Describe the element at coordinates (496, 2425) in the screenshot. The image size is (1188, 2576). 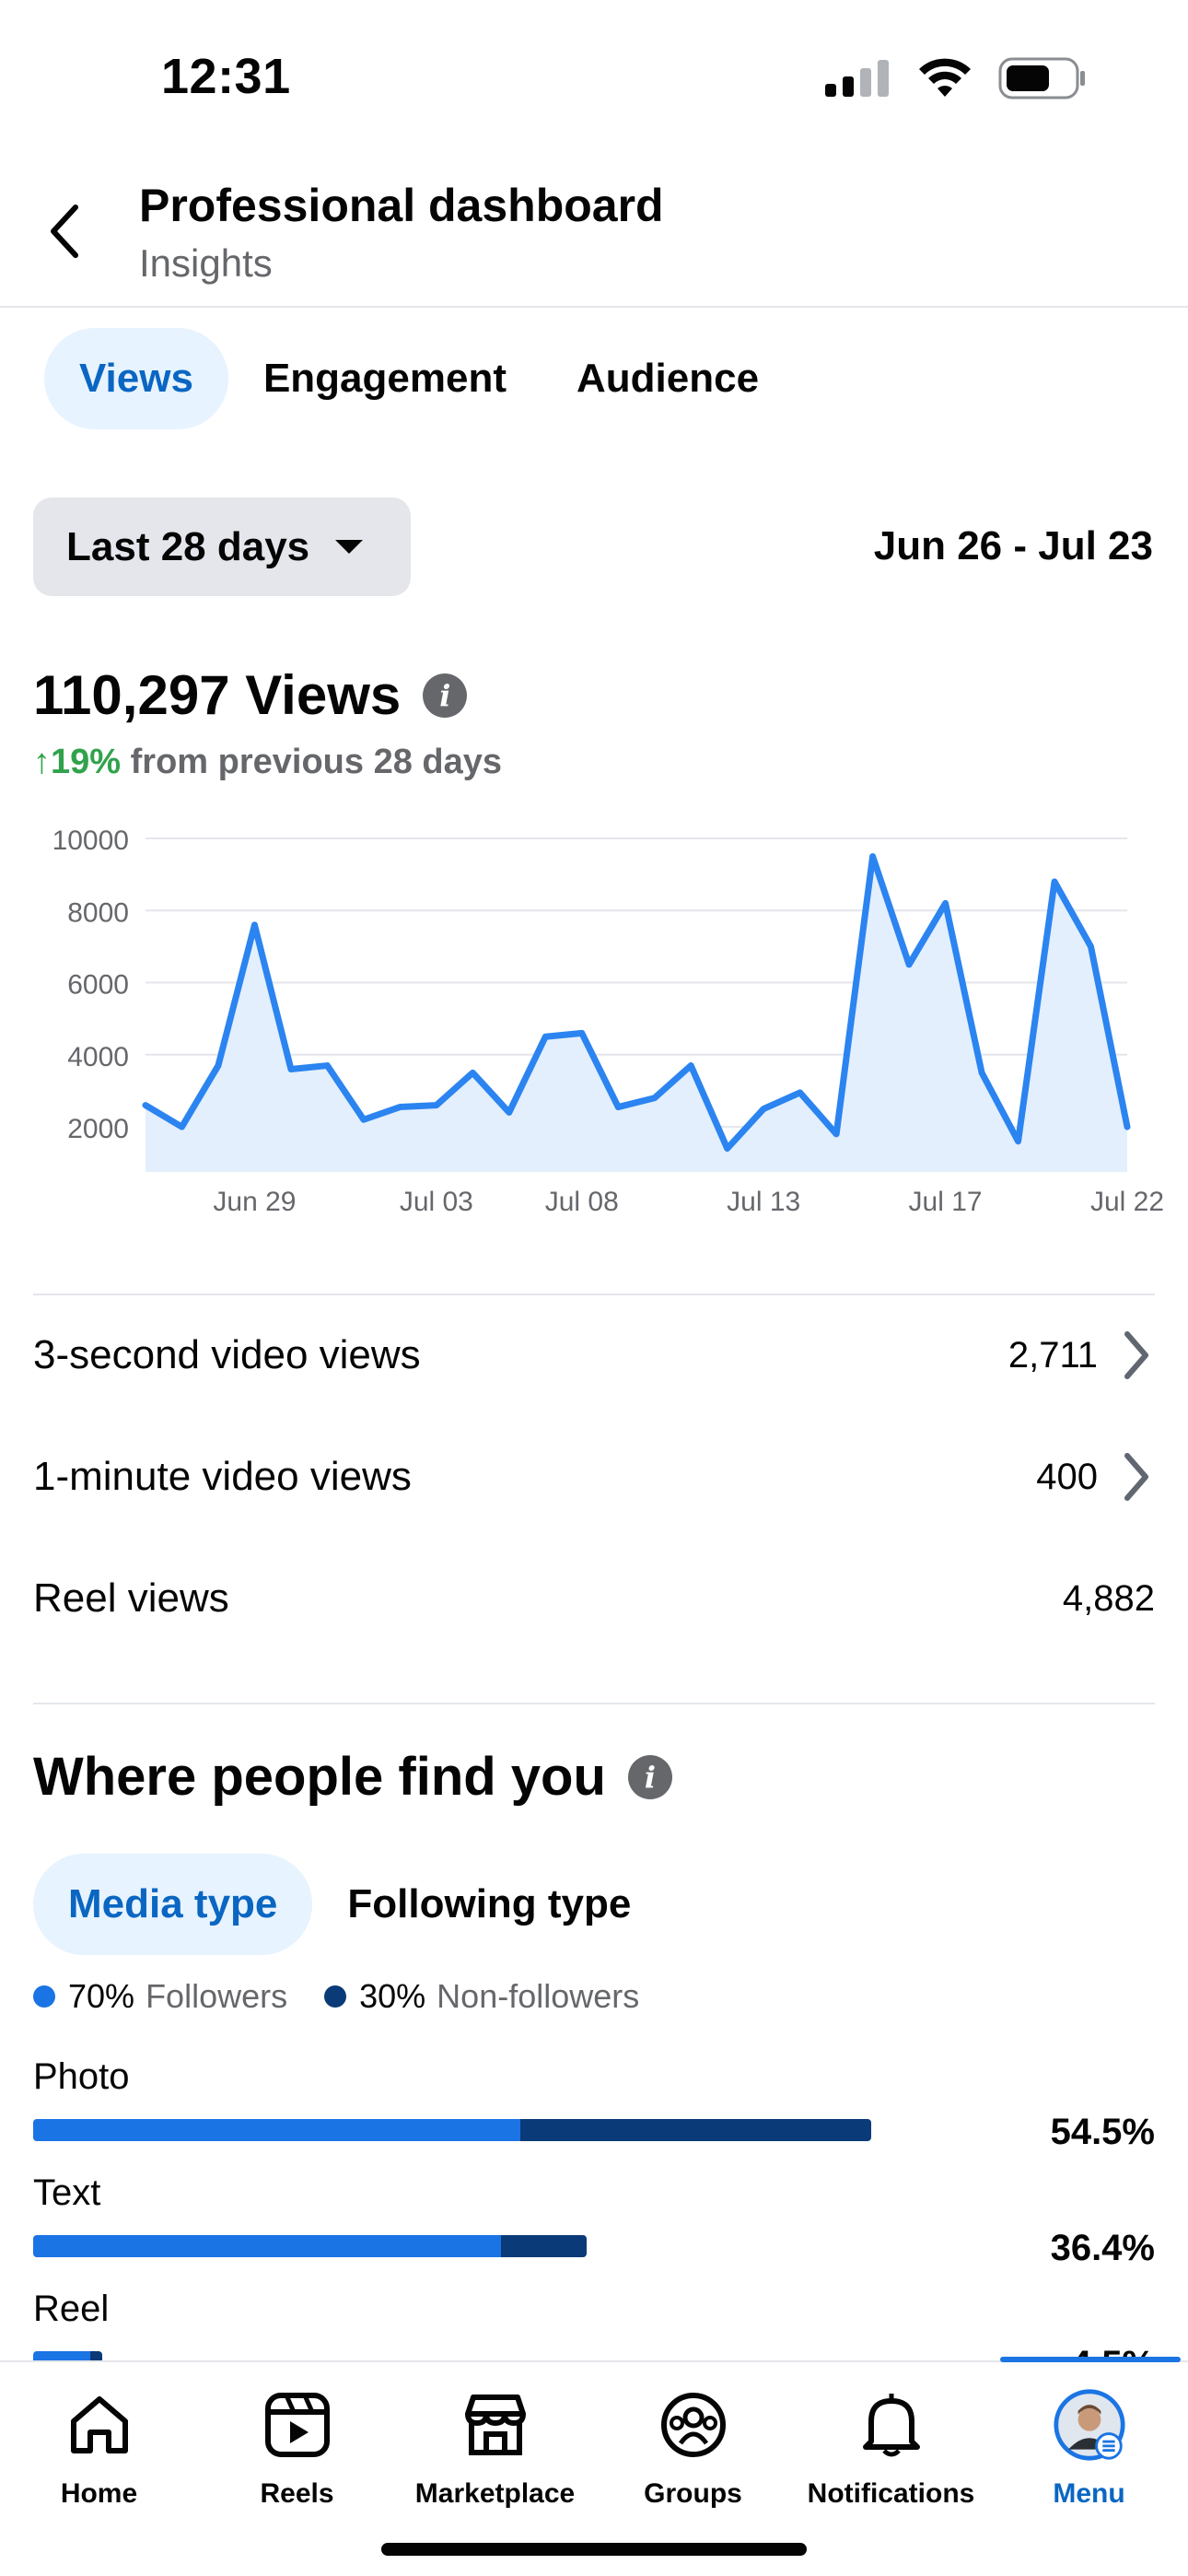
I see `marketplace-icon` at that location.